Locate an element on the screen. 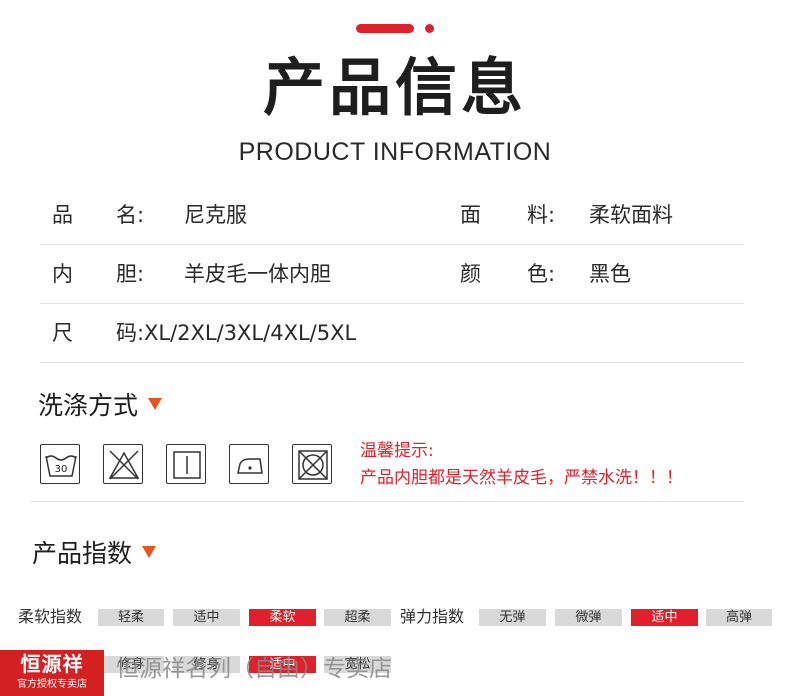  decor-dot is located at coordinates (429, 28).